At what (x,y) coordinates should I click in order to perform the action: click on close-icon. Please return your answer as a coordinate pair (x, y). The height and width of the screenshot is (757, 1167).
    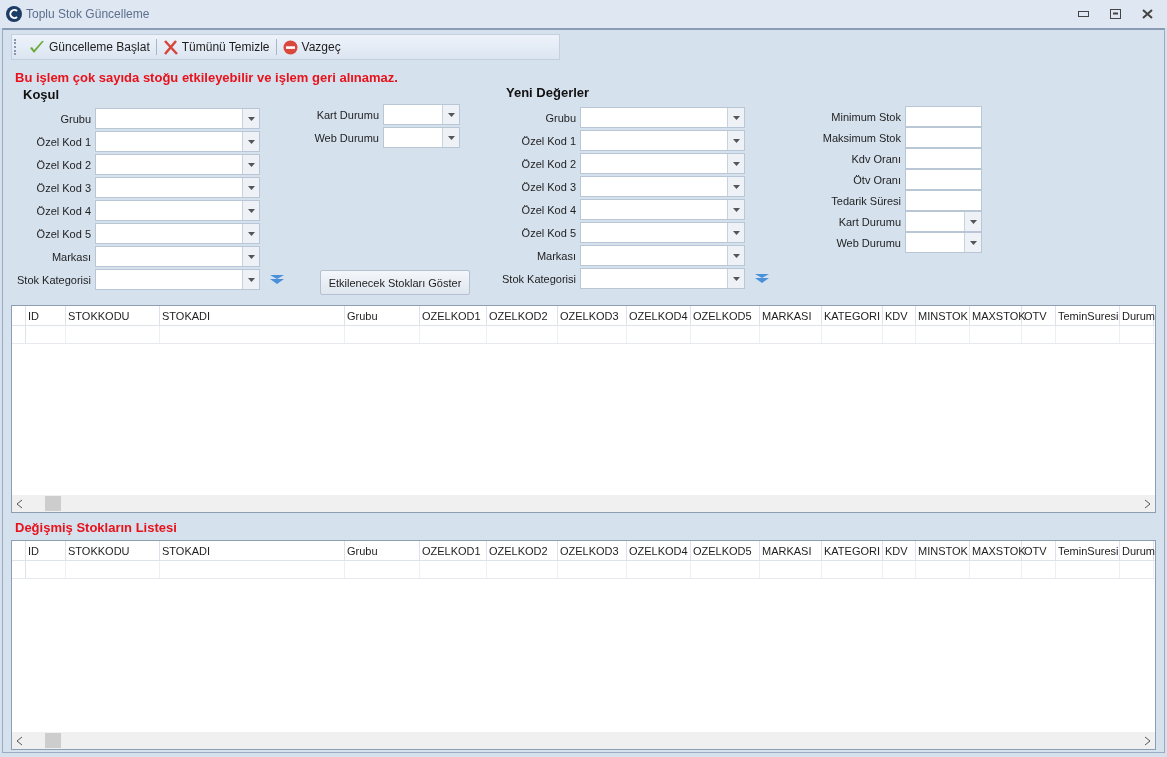
    Looking at the image, I should click on (1147, 14).